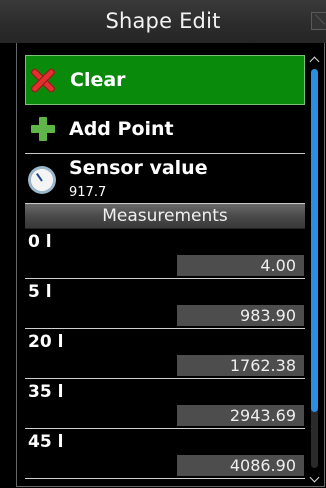 The image size is (326, 488). What do you see at coordinates (138, 168) in the screenshot?
I see `sensor-label: Sensor value` at bounding box center [138, 168].